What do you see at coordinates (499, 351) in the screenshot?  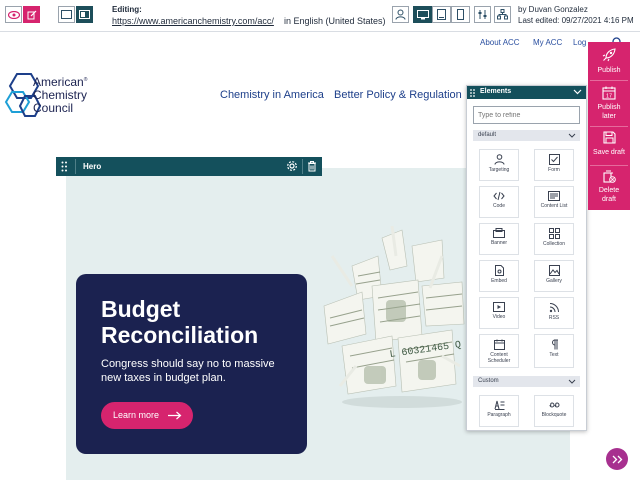 I see `element-tile-content-scheduler: Content Scheduler` at bounding box center [499, 351].